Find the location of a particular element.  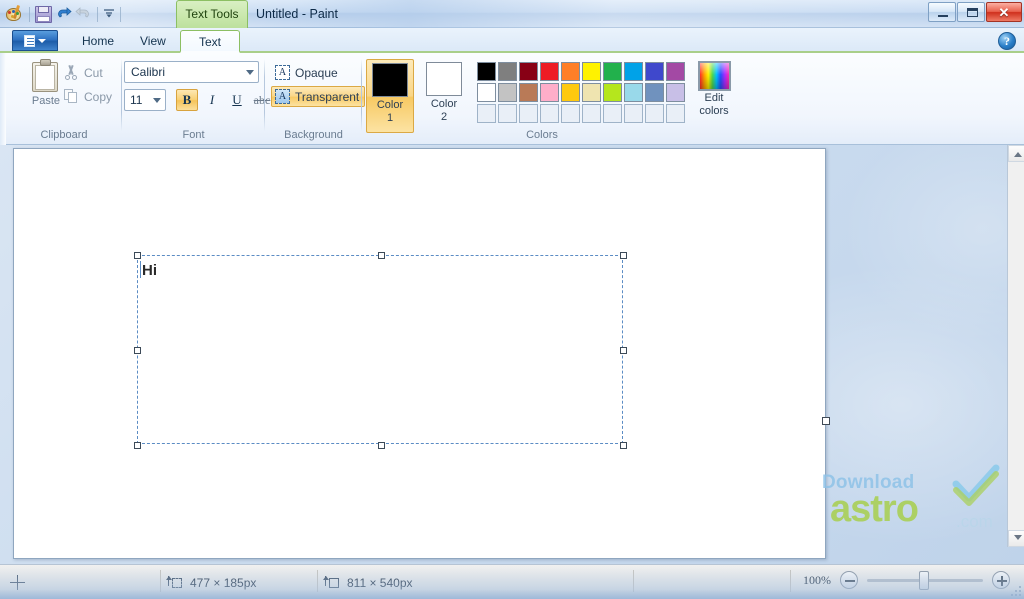

contextual-tab-text-tools: Text Tools is located at coordinates (212, 14).